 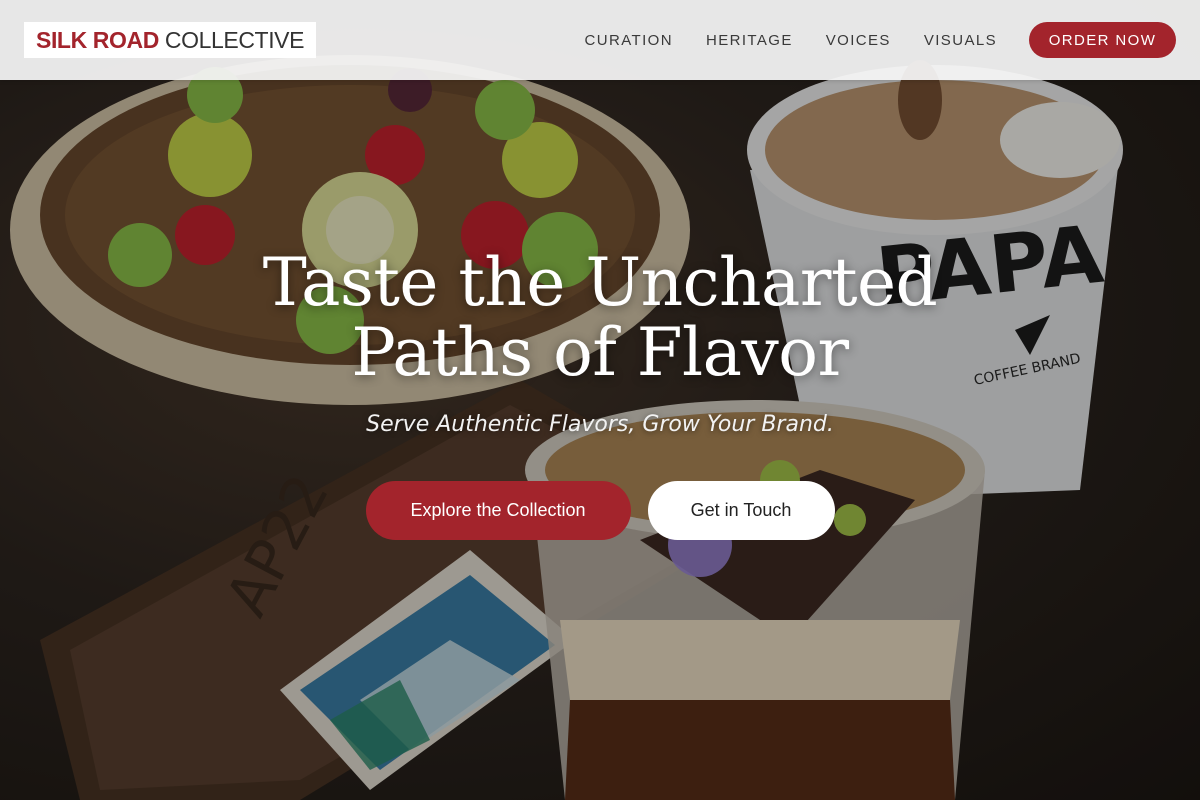 I want to click on nav-link-curation: CURATION, so click(x=629, y=40).